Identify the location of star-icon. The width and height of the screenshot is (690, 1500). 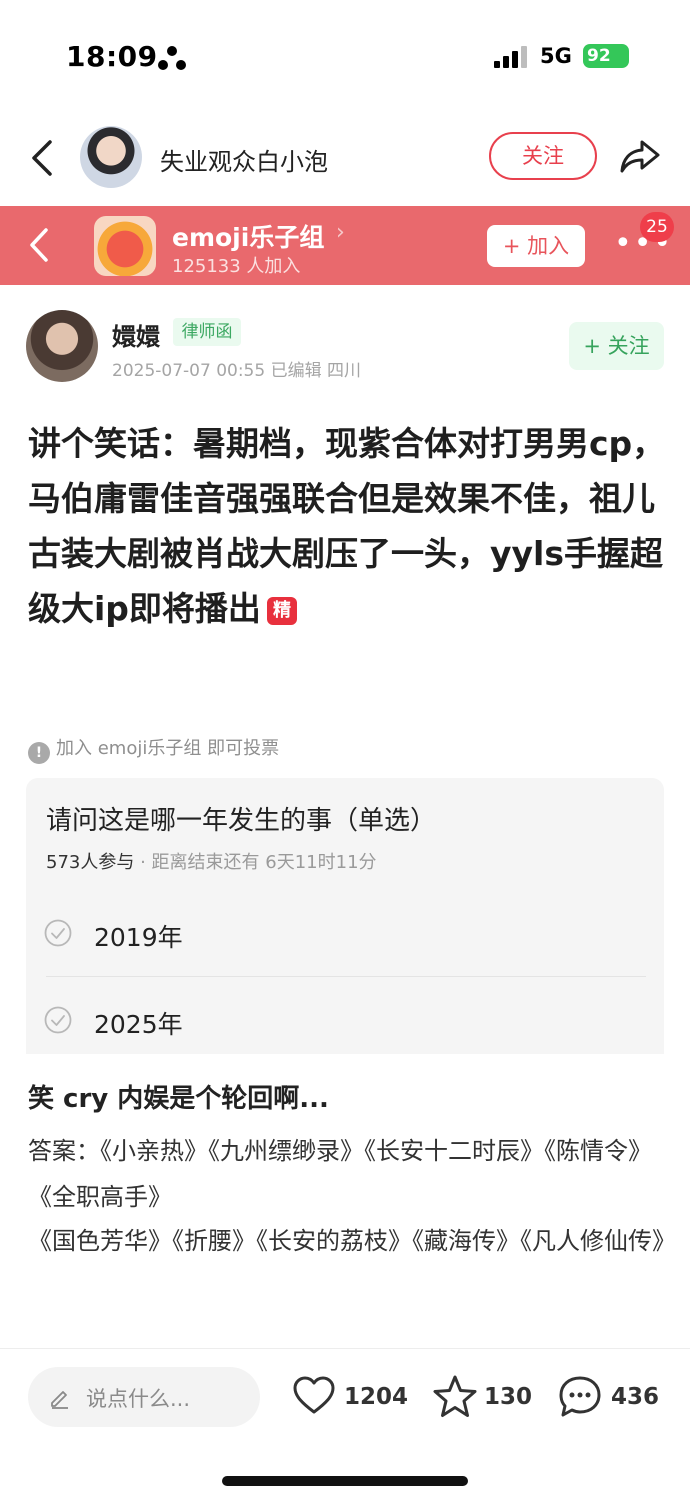
(455, 1397).